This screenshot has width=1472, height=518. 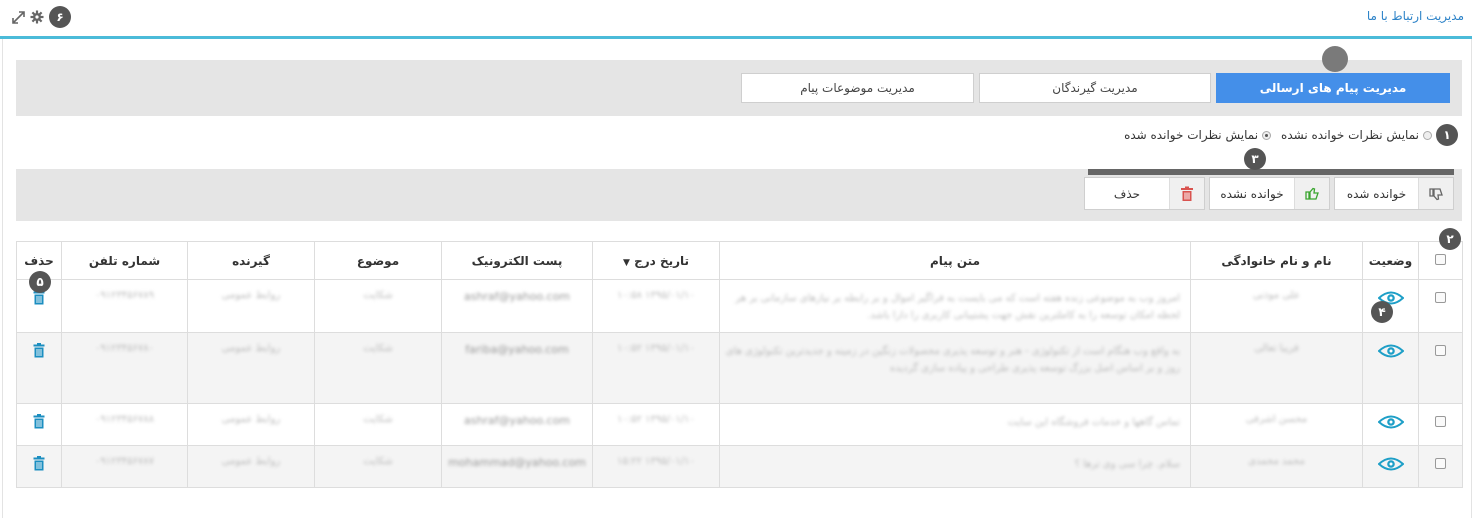 I want to click on name-text: علی موذنی, so click(x=1276, y=295).